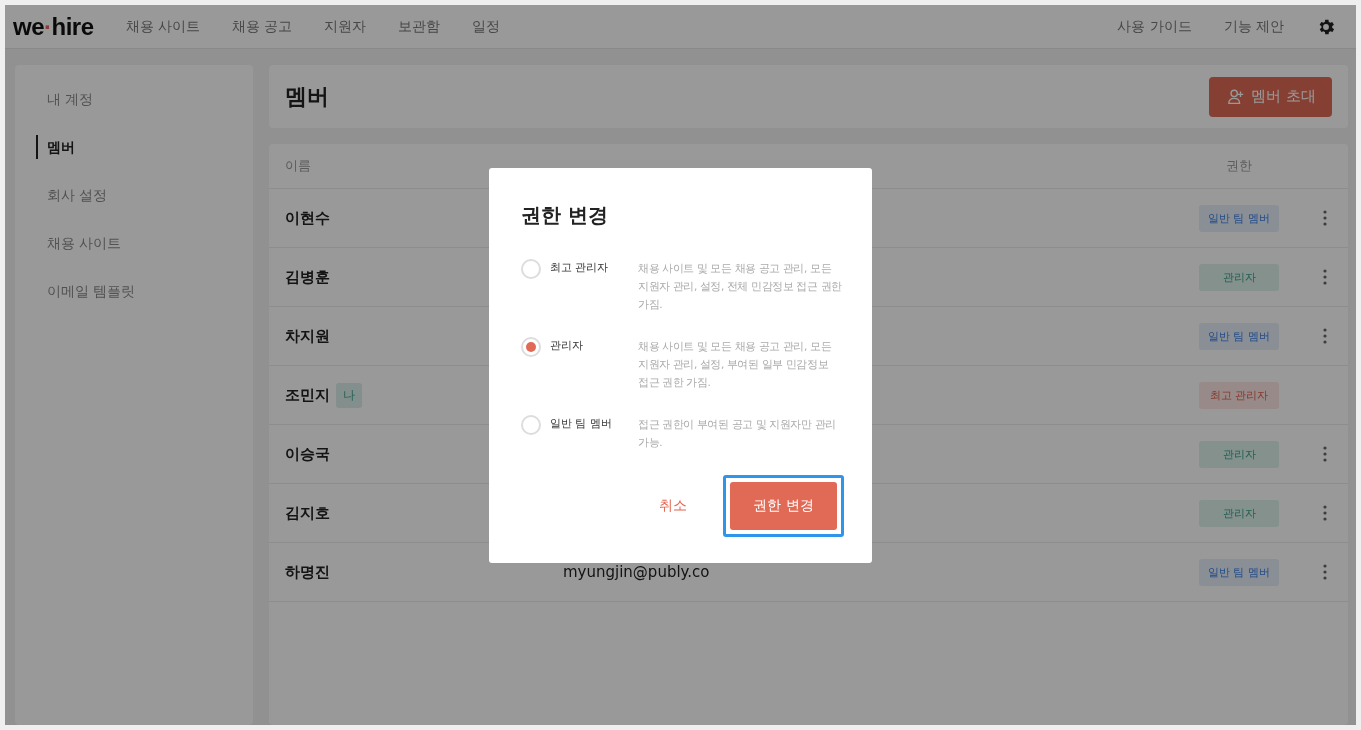  I want to click on nav-link: 지원자, so click(345, 26).